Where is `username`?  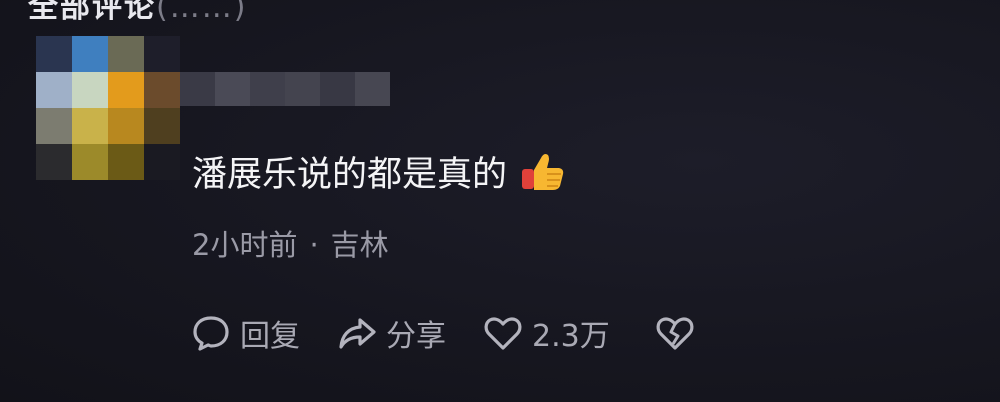
username is located at coordinates (285, 89).